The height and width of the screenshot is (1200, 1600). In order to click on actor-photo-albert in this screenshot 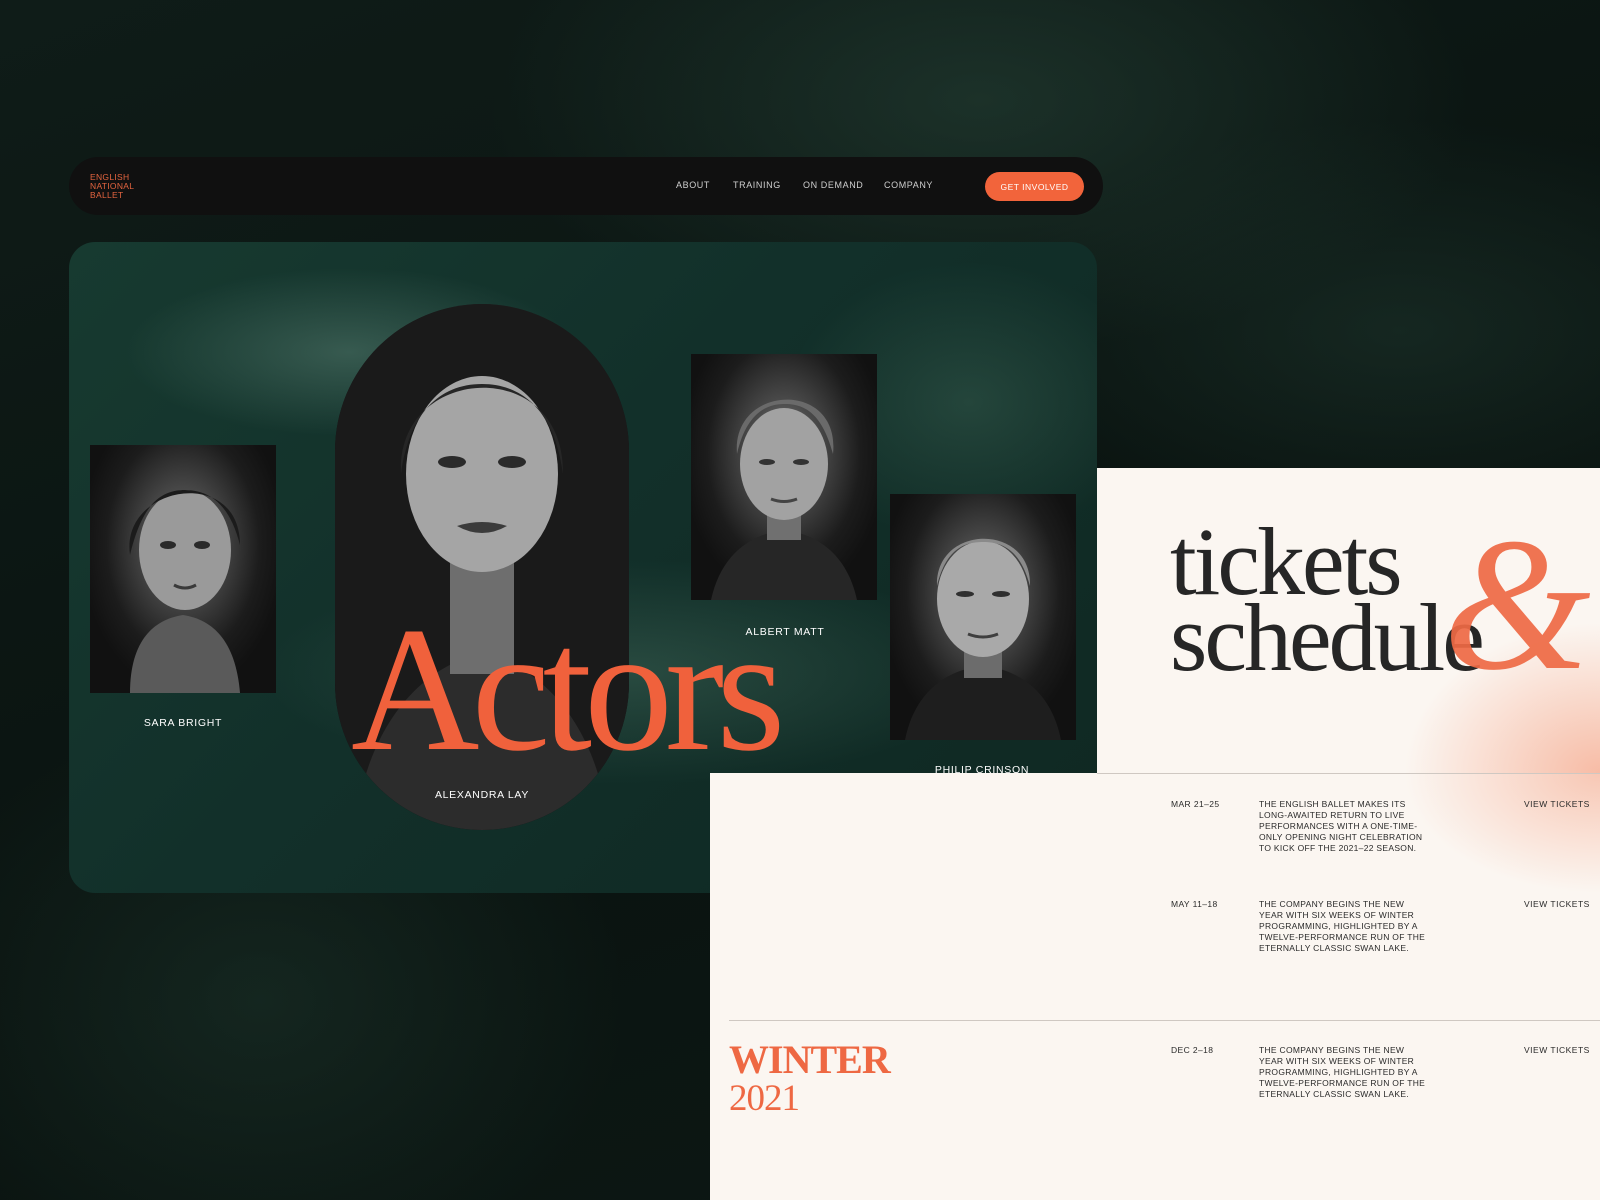, I will do `click(784, 477)`.